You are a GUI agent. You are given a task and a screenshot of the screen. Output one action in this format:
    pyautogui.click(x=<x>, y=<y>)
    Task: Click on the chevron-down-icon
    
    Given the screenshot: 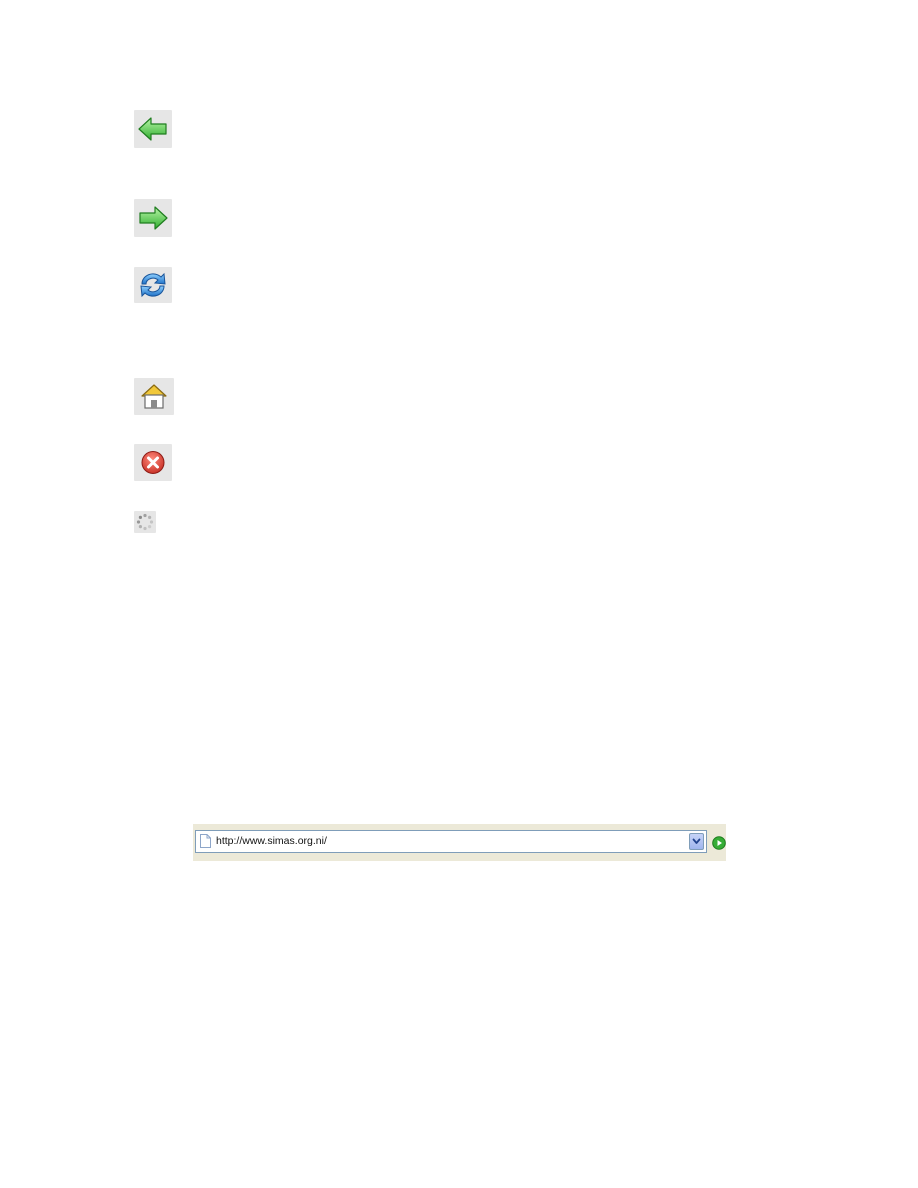 What is the action you would take?
    pyautogui.click(x=696, y=841)
    